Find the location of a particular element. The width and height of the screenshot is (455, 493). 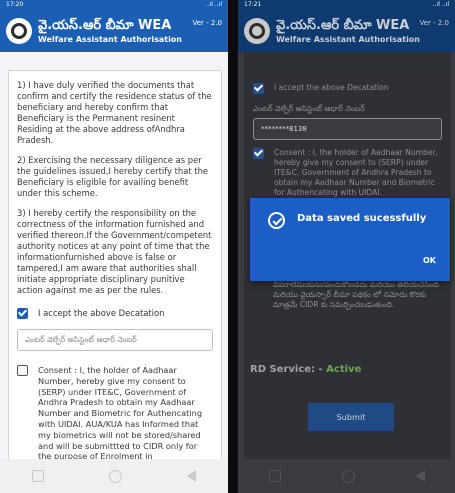

status-bar: 17:21 ..ıl ..ıl is located at coordinates (346, 5).